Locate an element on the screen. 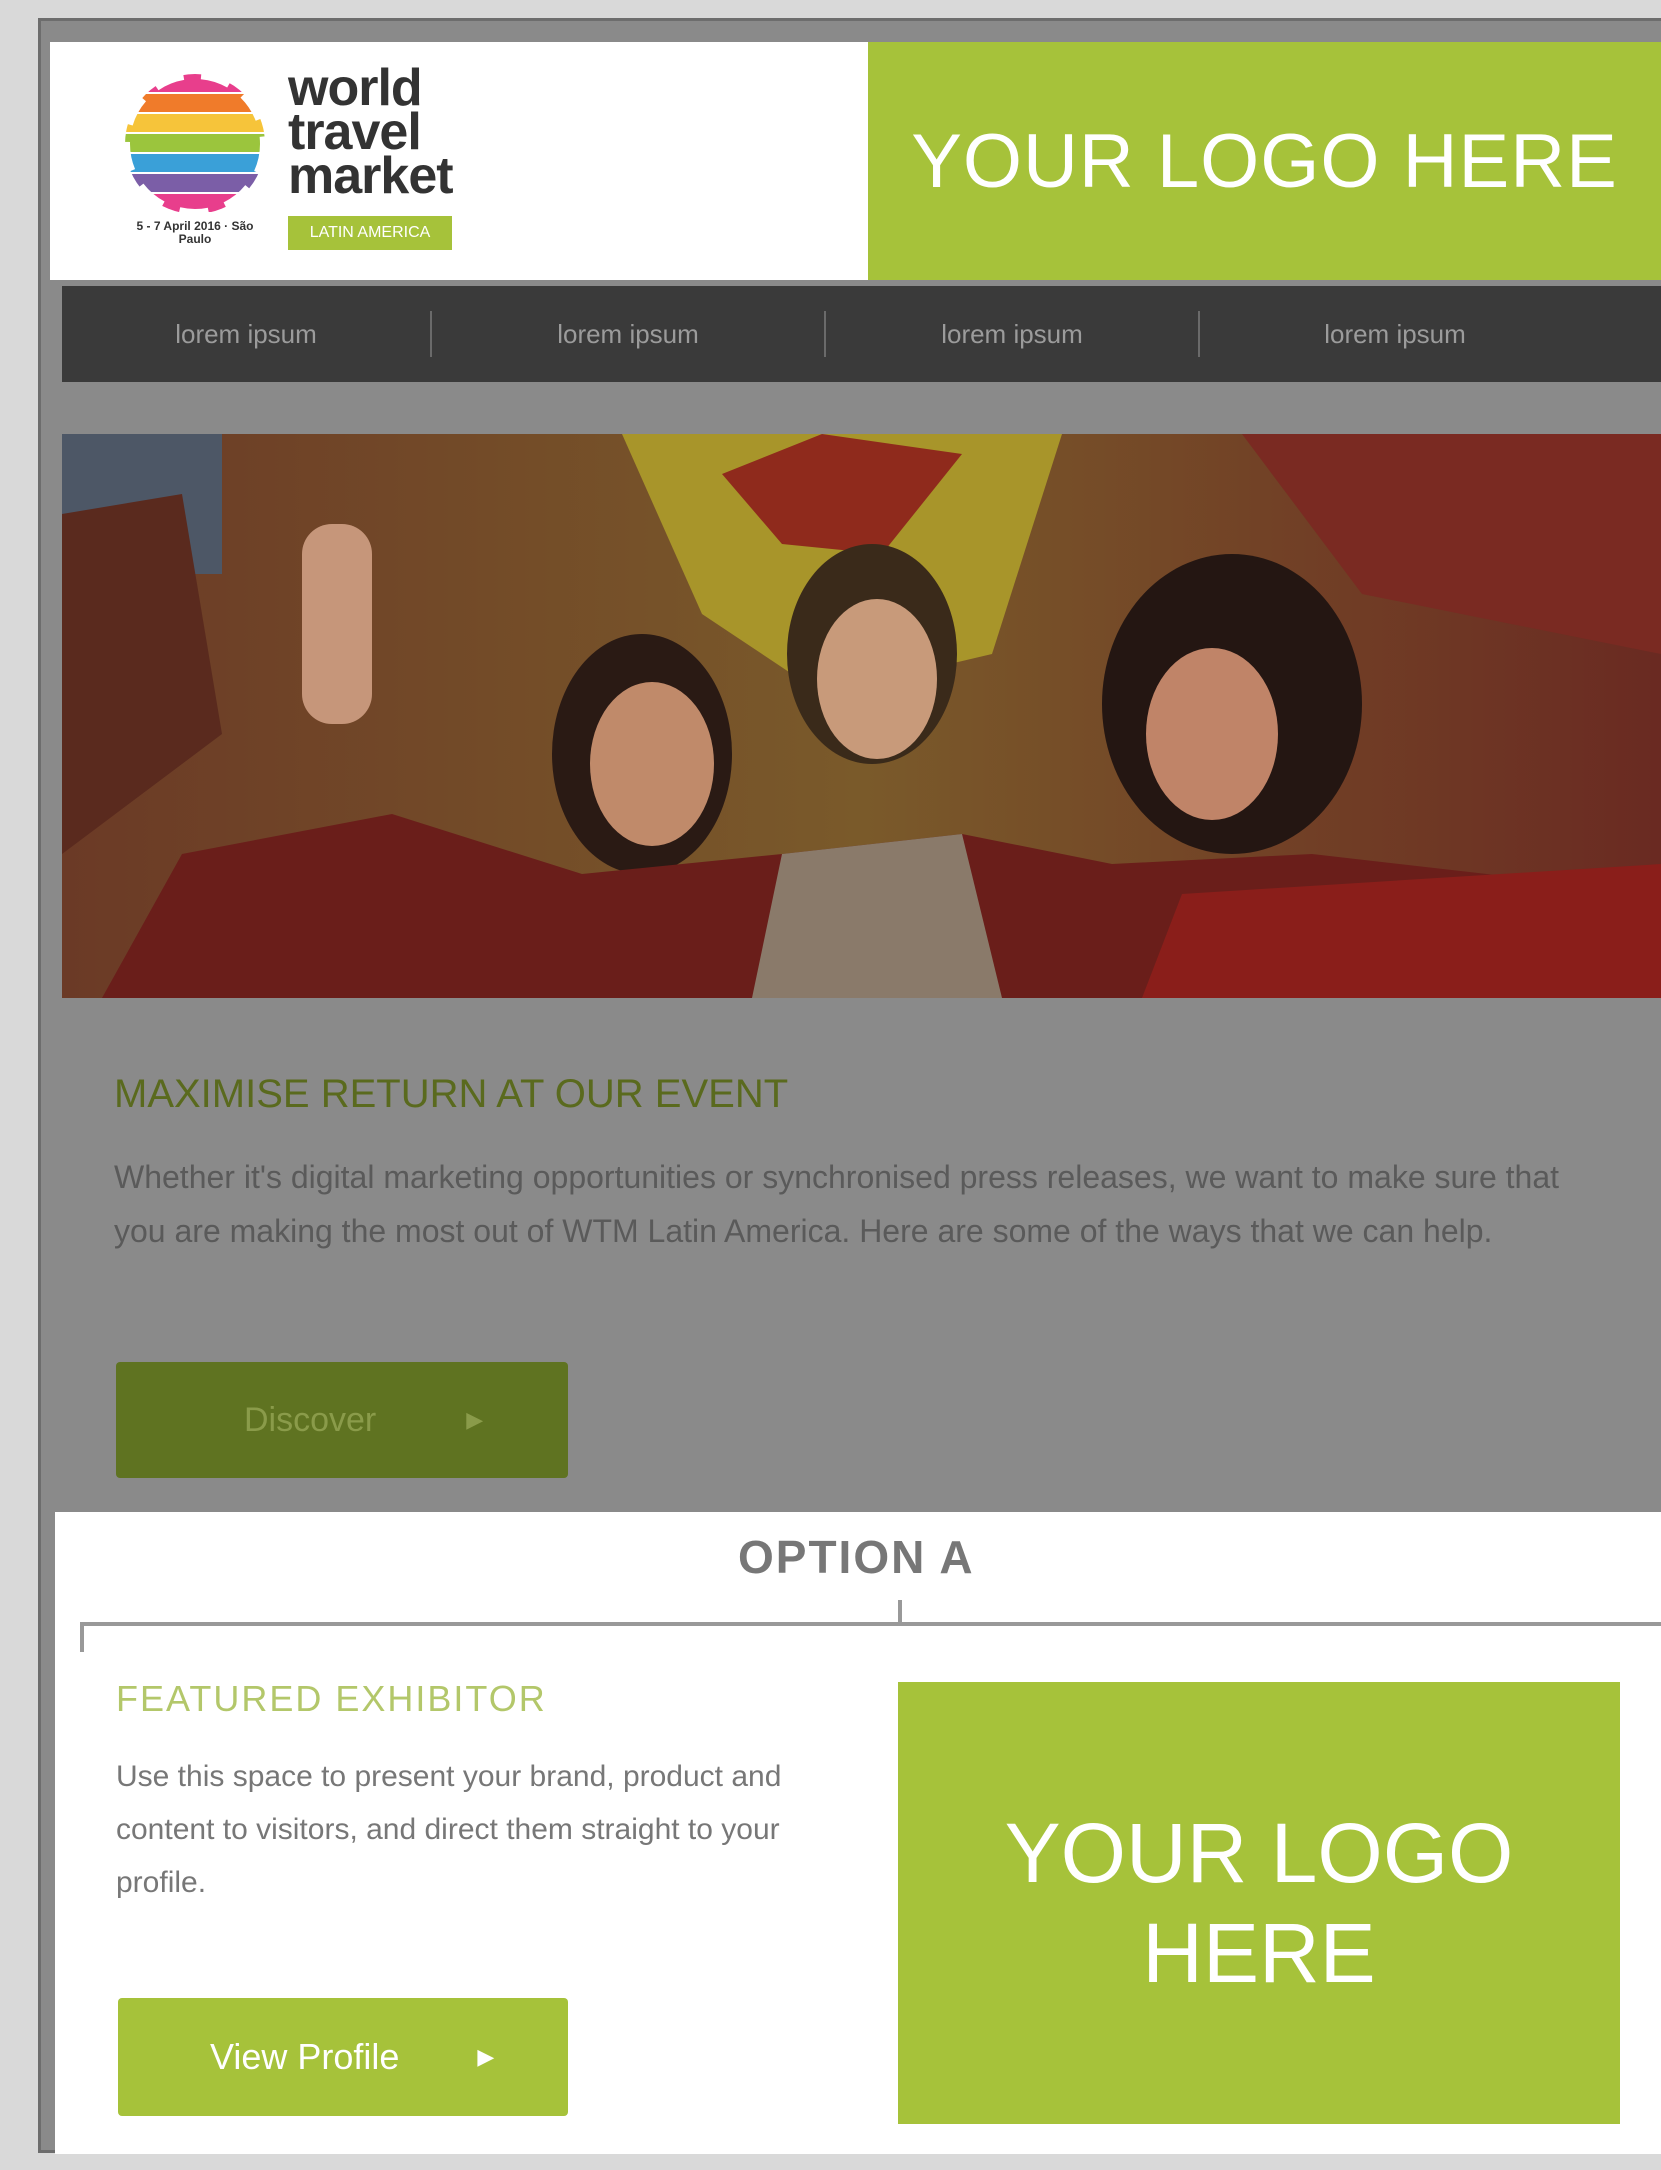 Image resolution: width=1661 pixels, height=2170 pixels. discover-label: Discover is located at coordinates (310, 1419).